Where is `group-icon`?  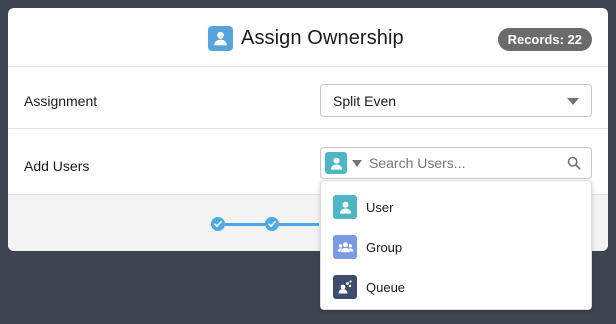 group-icon is located at coordinates (345, 247).